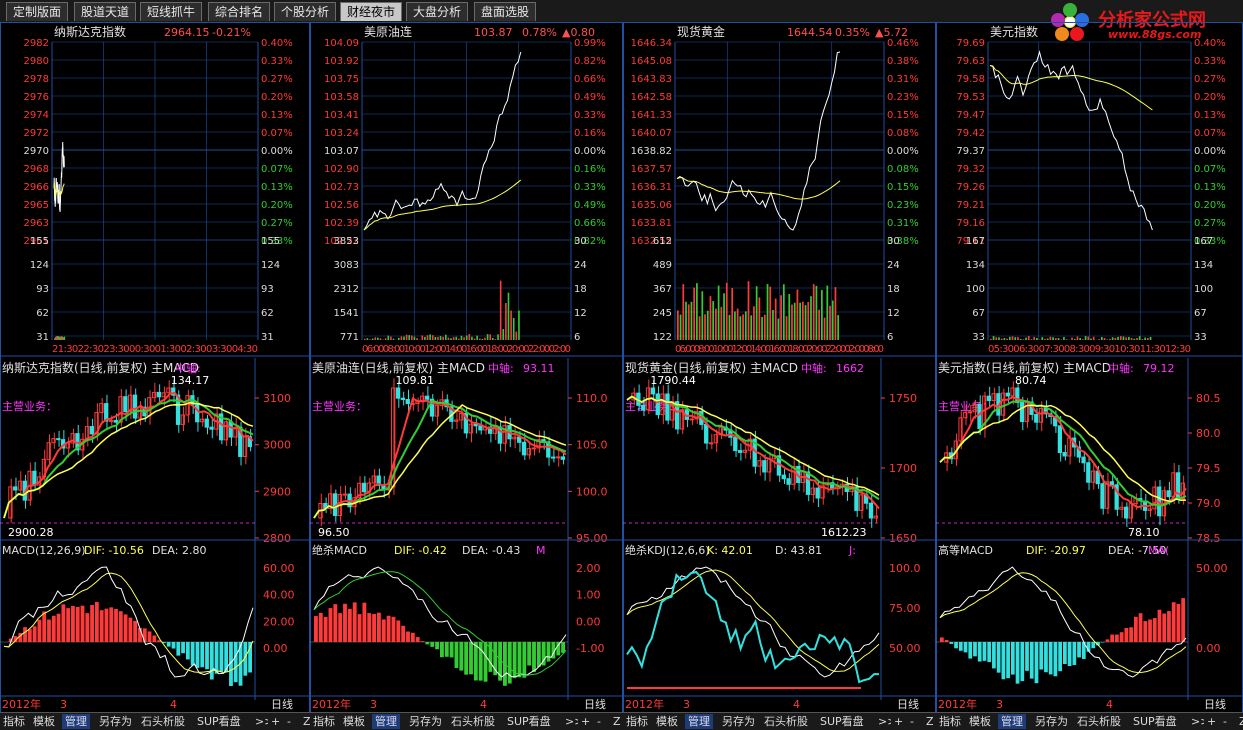 This screenshot has height=730, width=1243. I want to click on price-tick-right: 0.07%, so click(277, 169).